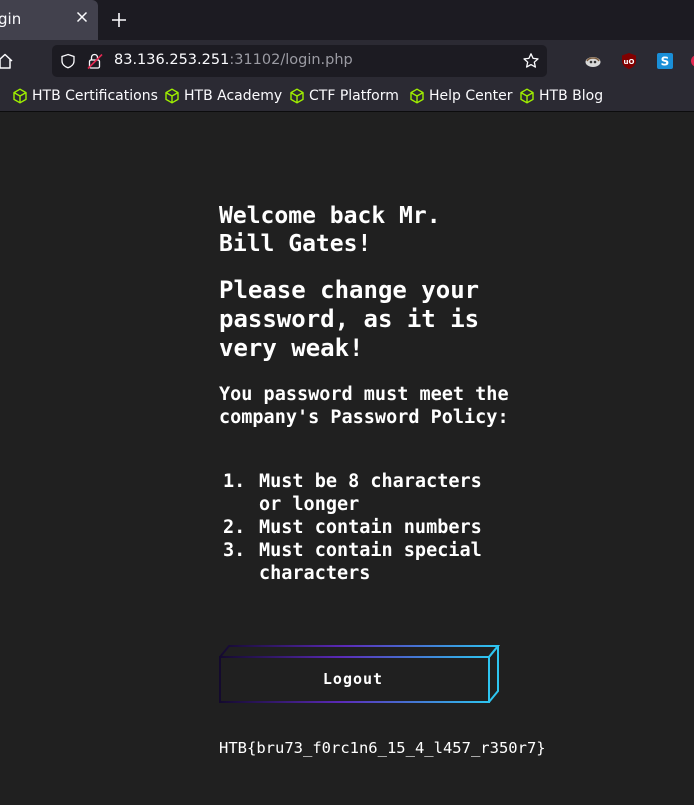 The image size is (694, 805). Describe the element at coordinates (354, 96) in the screenshot. I see `bookmark-label: CTF Platform` at that location.